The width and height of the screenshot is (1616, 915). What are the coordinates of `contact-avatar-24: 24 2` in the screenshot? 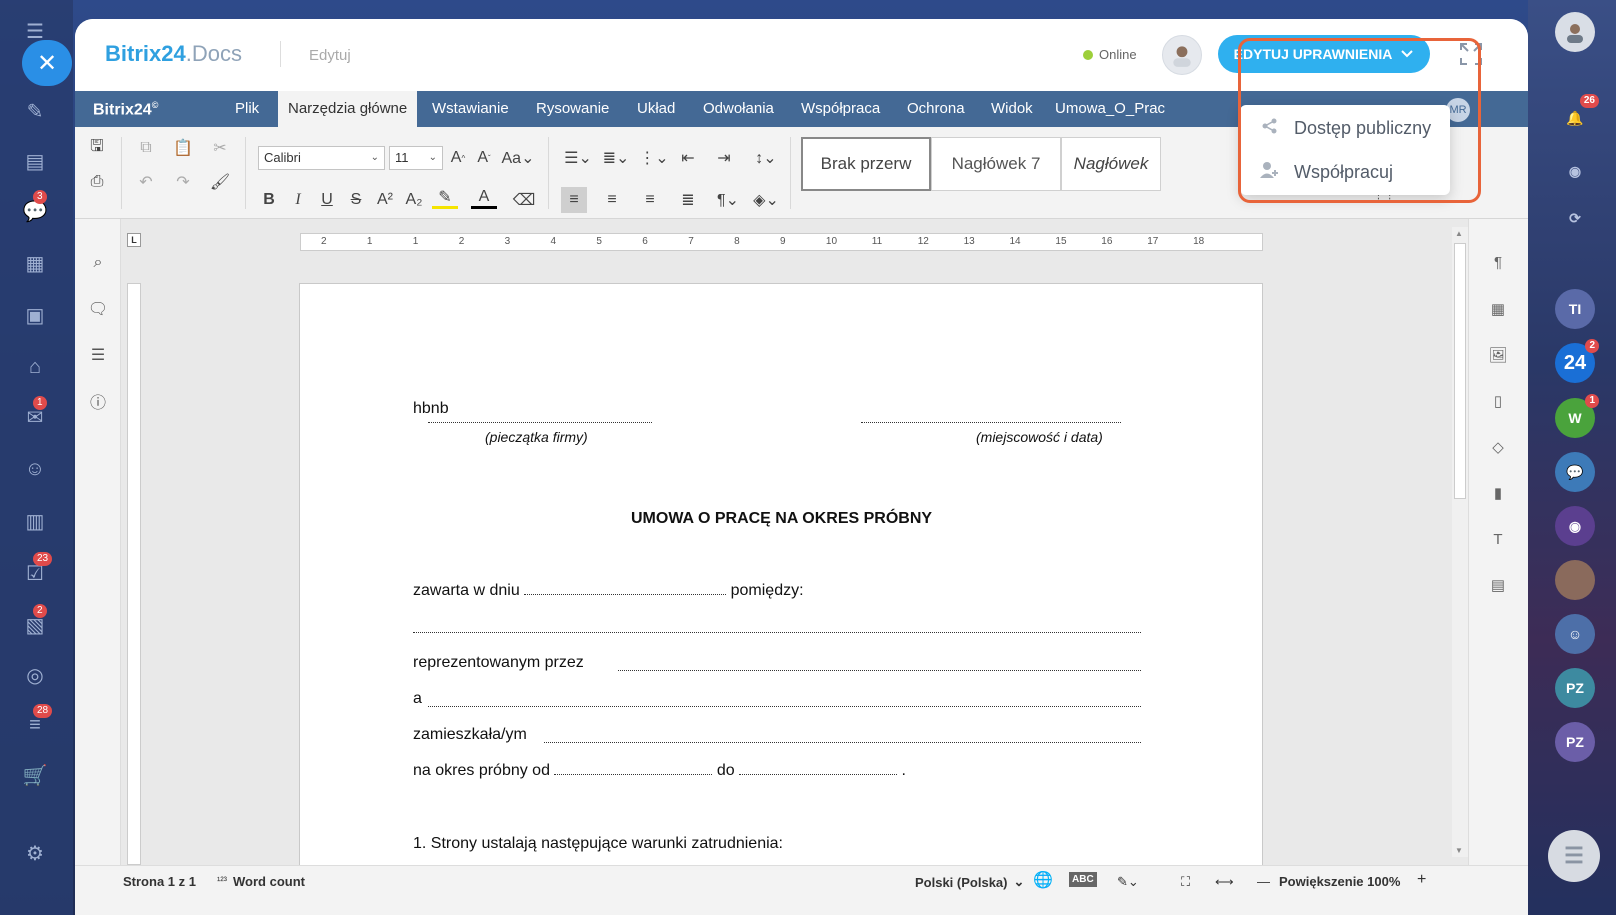 It's located at (1577, 361).